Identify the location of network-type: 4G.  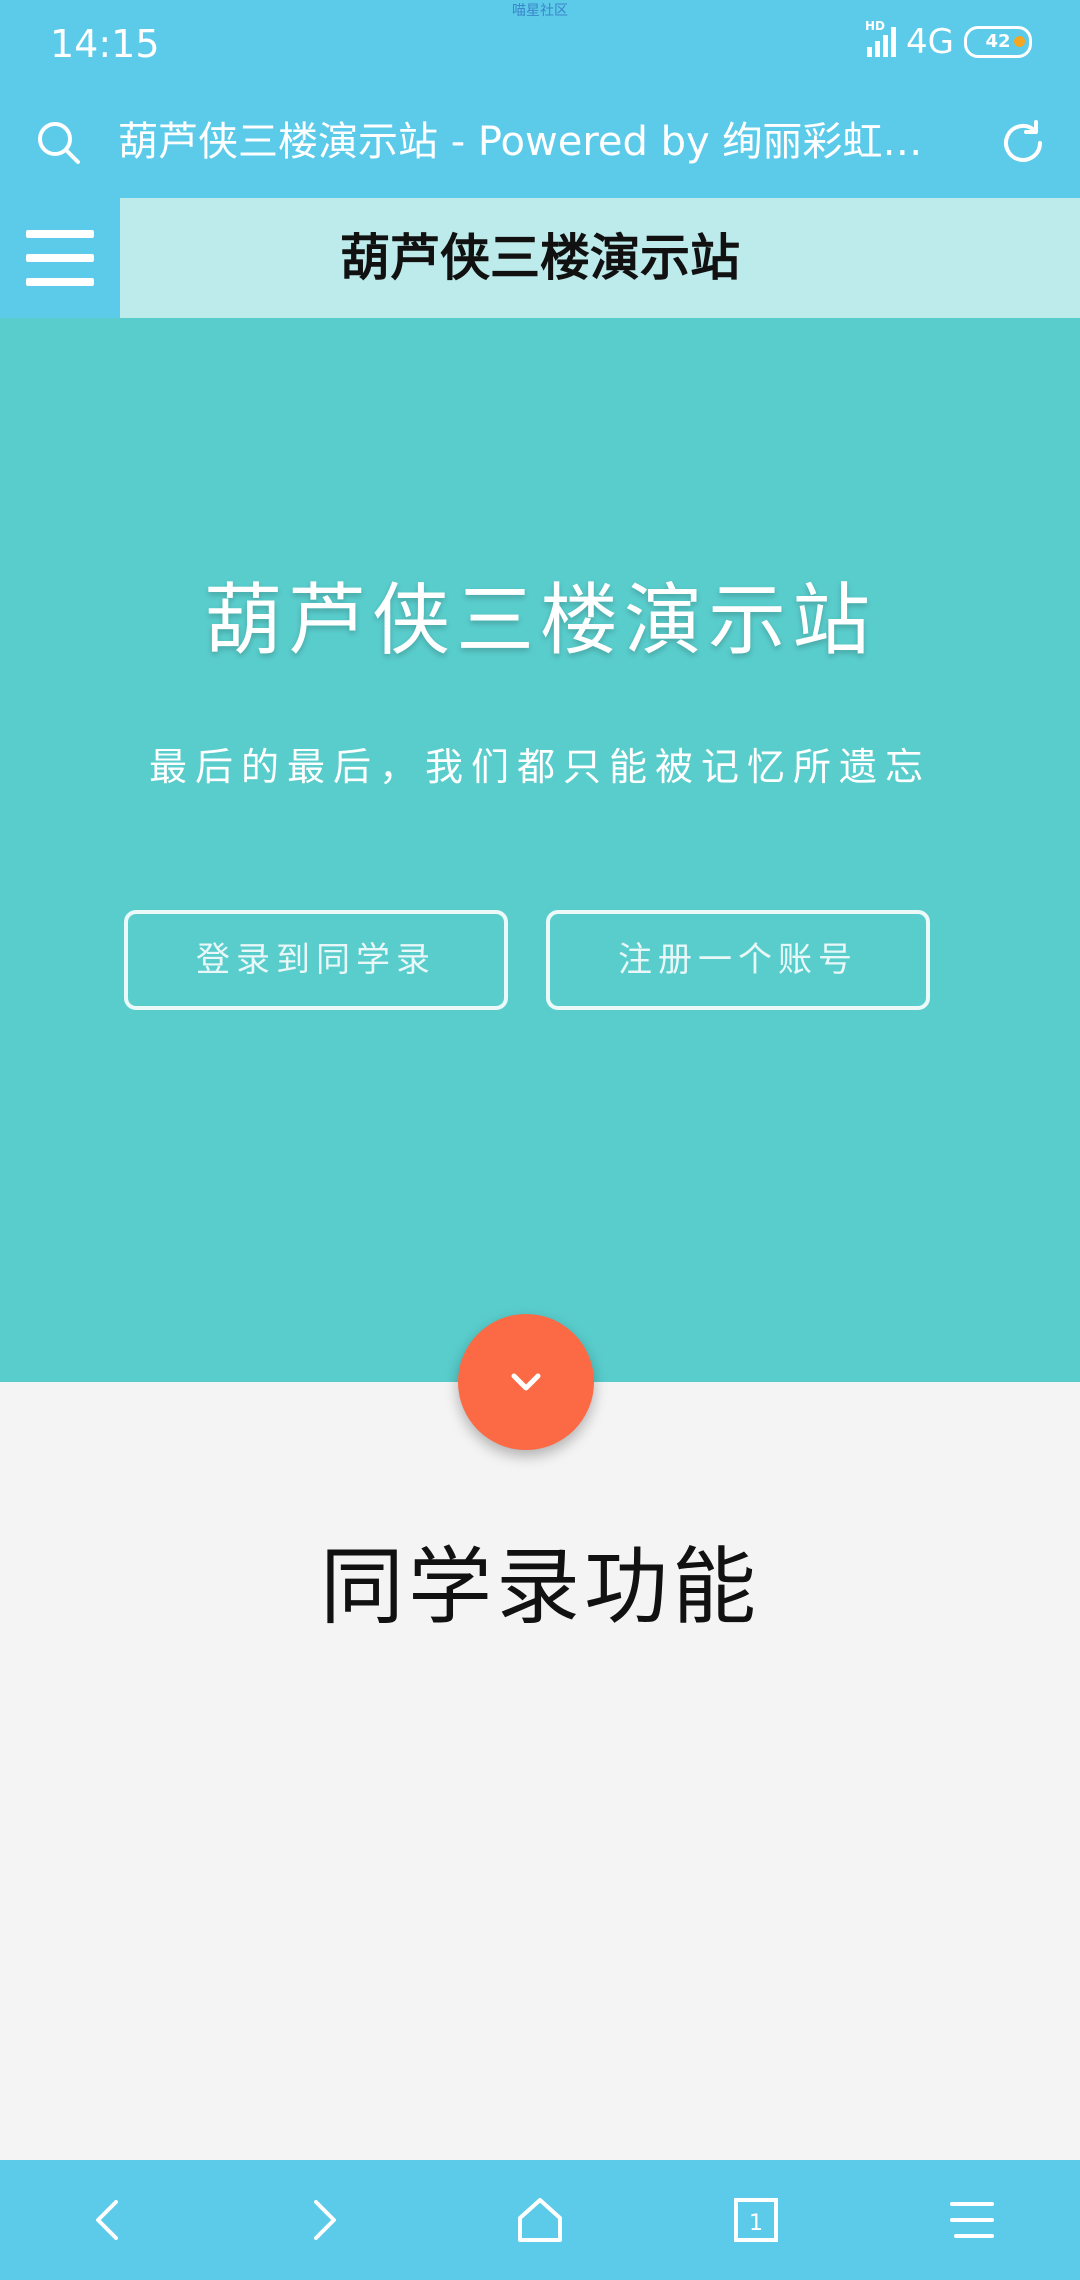
(930, 42).